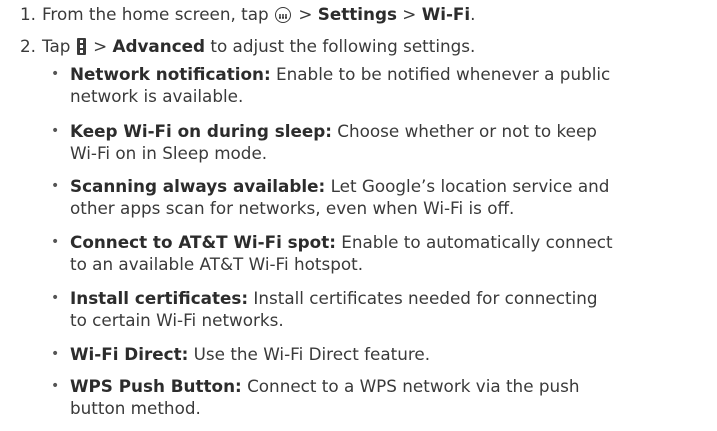 This screenshot has height=431, width=717. Describe the element at coordinates (467, 186) in the screenshot. I see `setting-desc: Let Google’s location service and` at that location.